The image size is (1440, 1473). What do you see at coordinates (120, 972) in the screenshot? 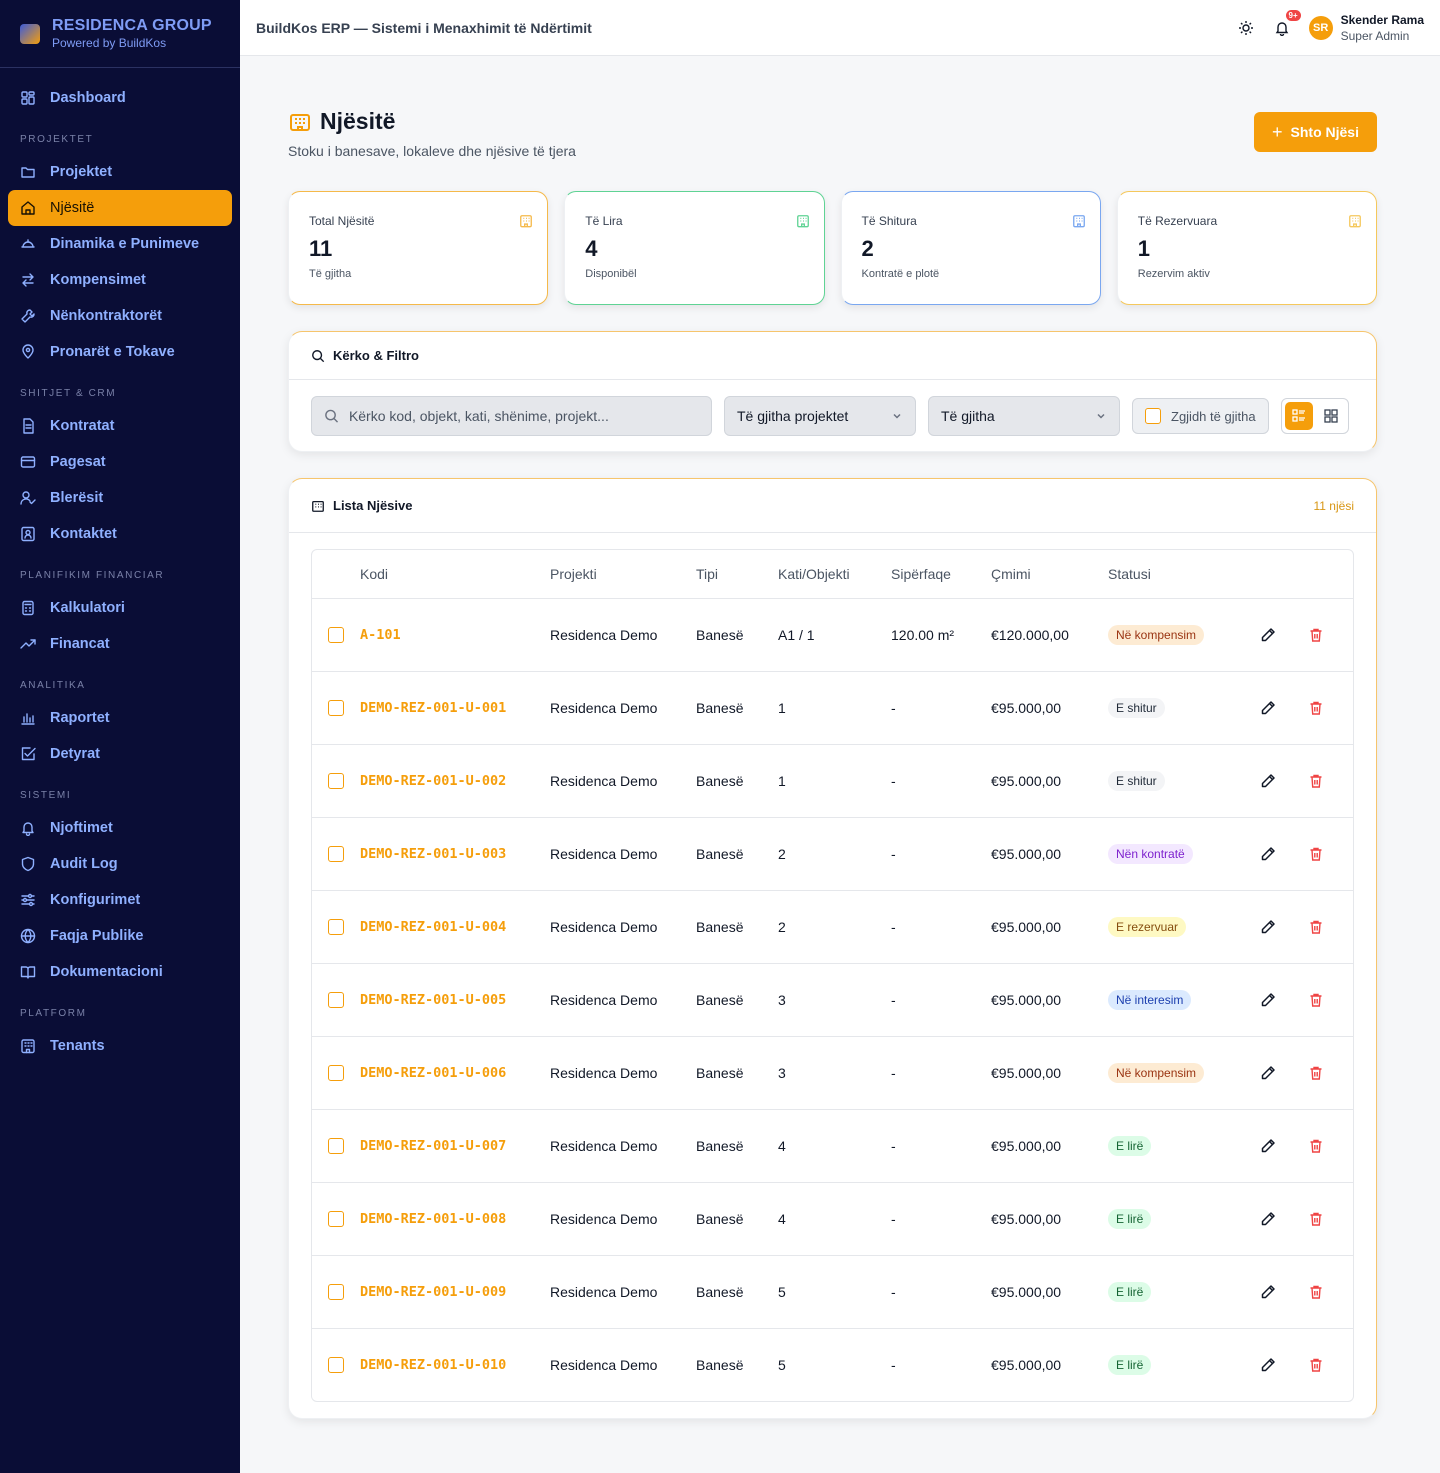
I see `sidebar-item-dokumentacioni: Dokumentacioni` at bounding box center [120, 972].